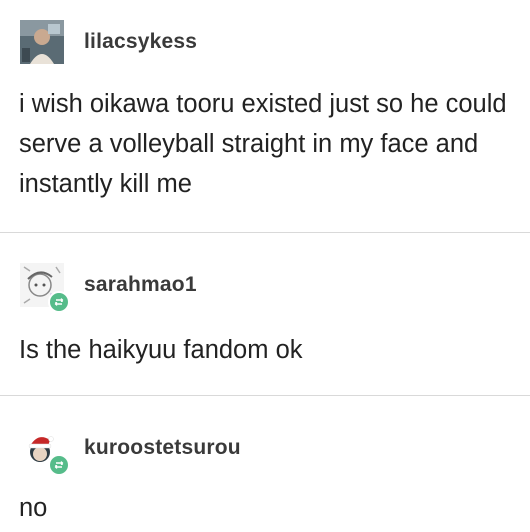 The height and width of the screenshot is (532, 530). I want to click on post-header: kuroostetsurou, so click(130, 451).